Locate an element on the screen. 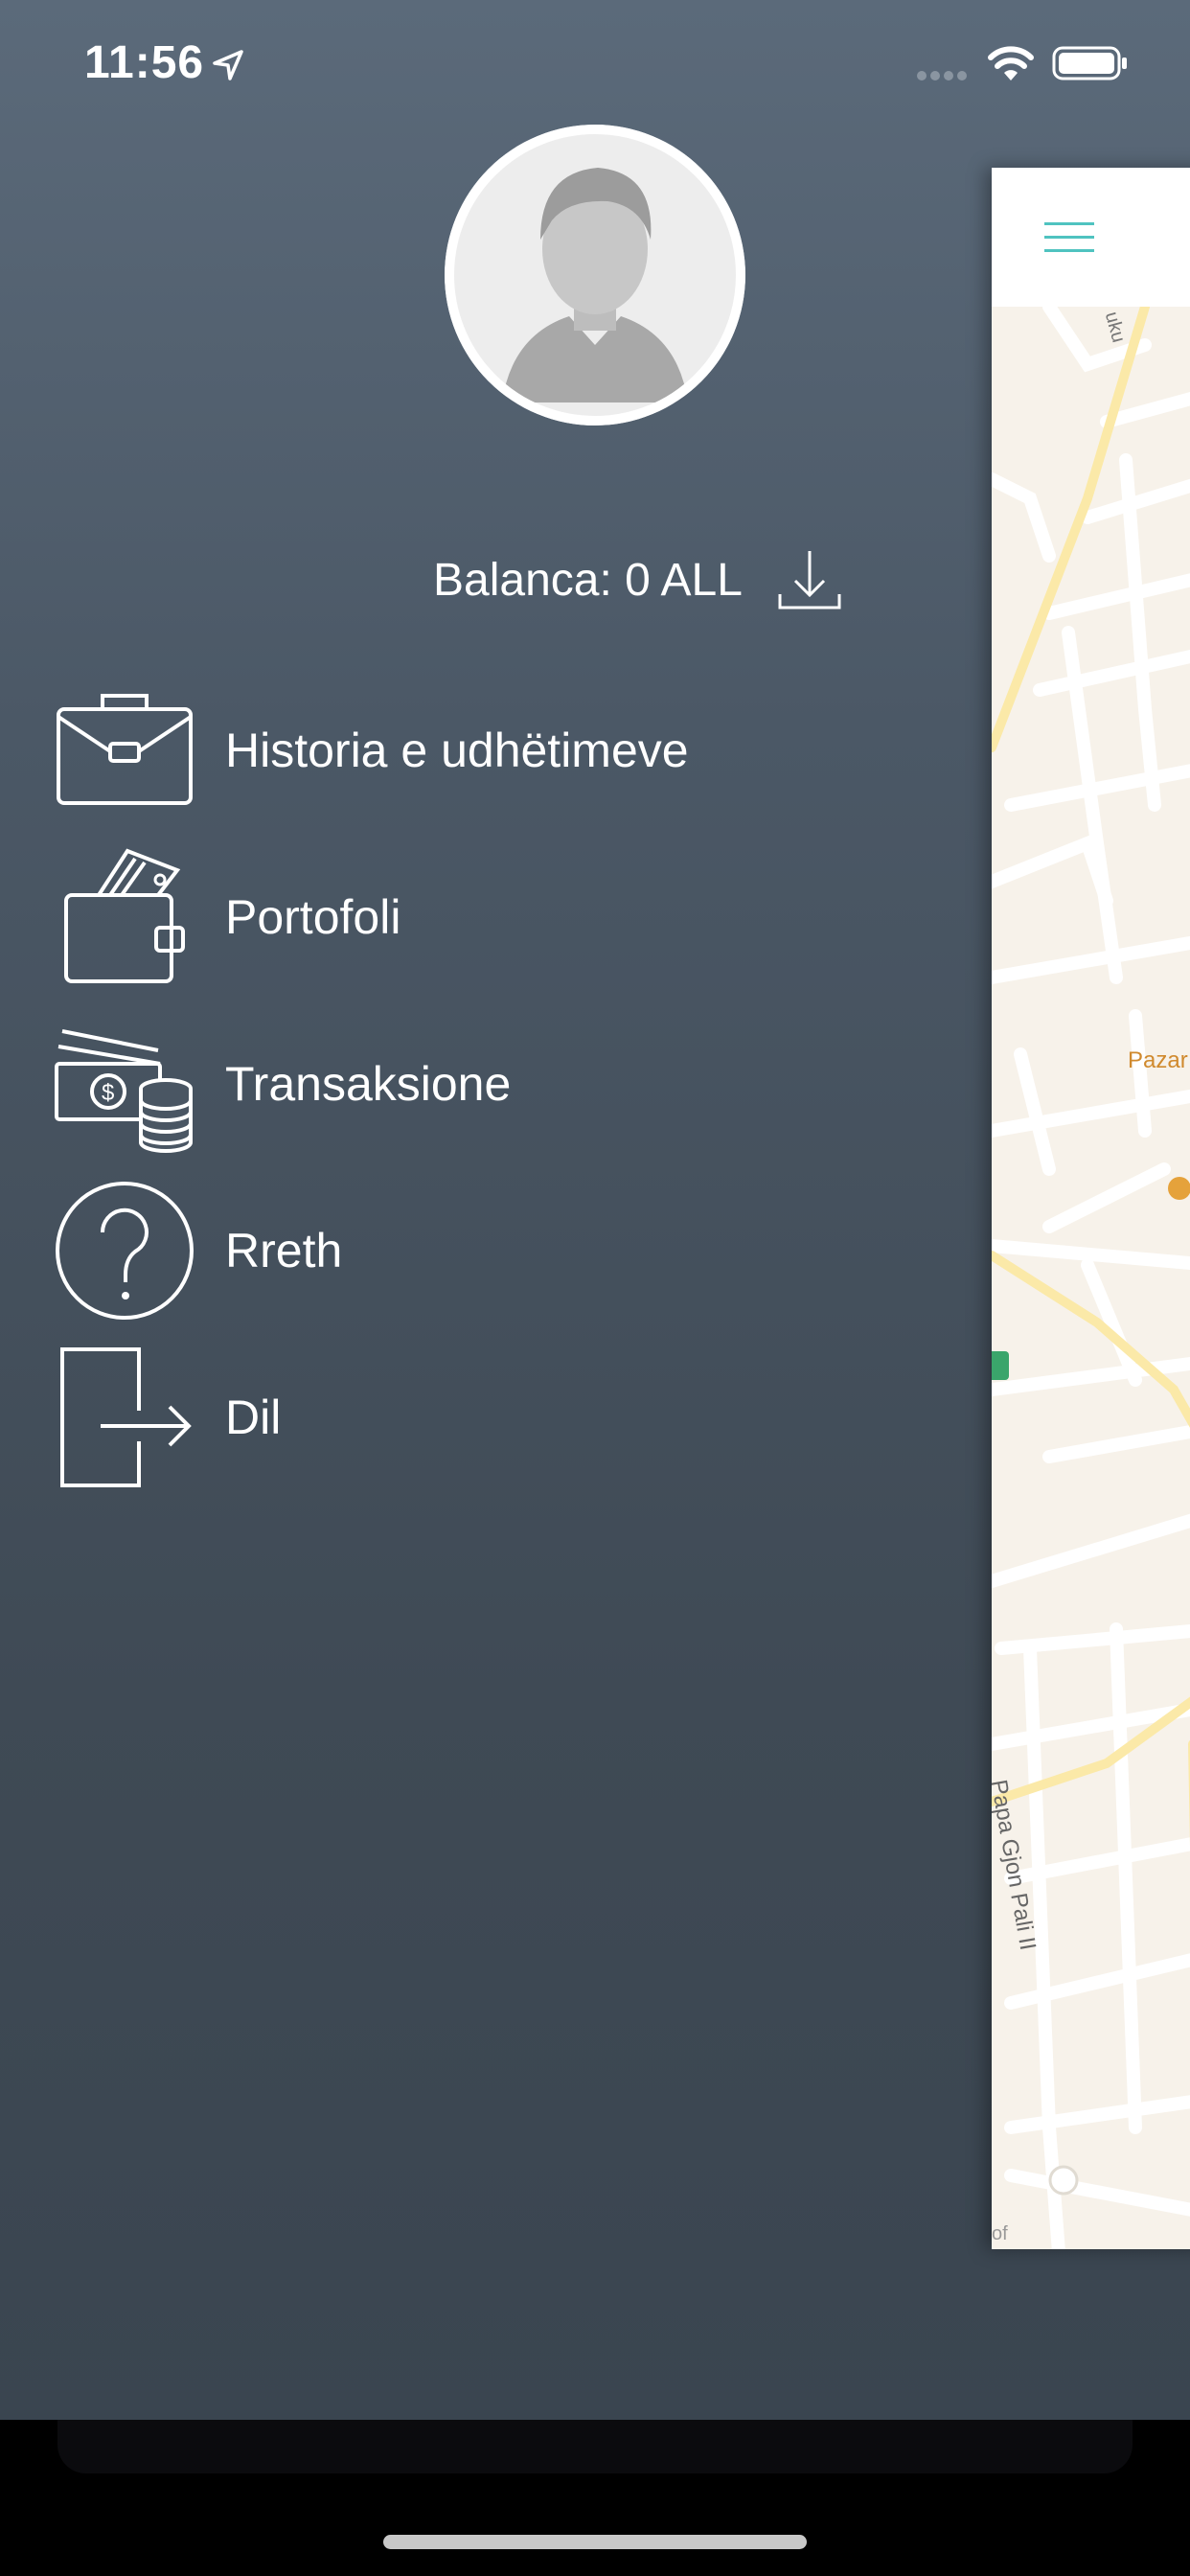 This screenshot has width=1190, height=2576. bottom-bar is located at coordinates (595, 2498).